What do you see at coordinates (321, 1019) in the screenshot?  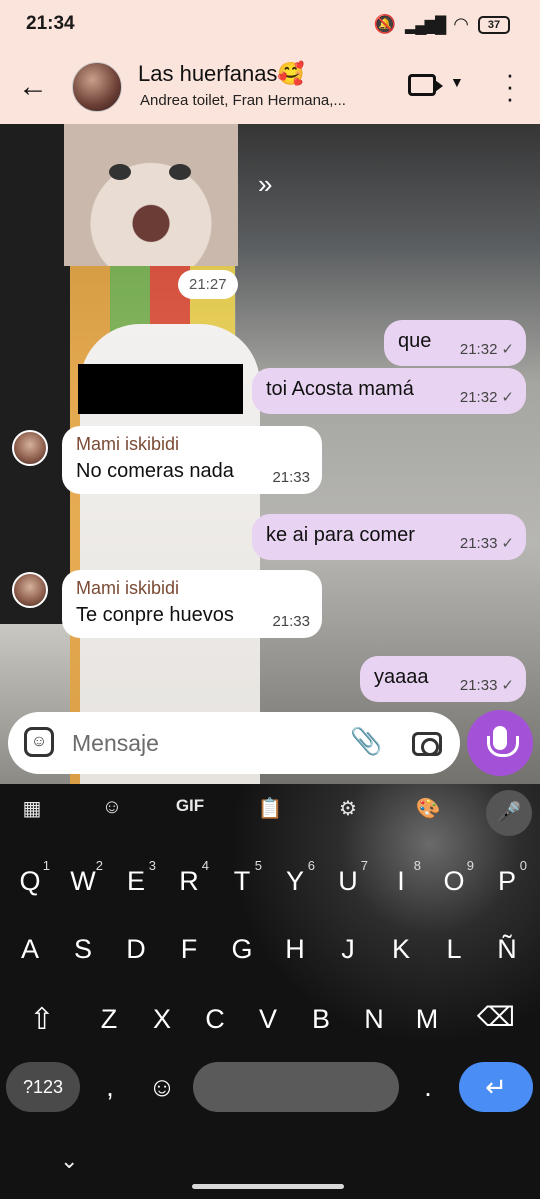 I see `key-b: B` at bounding box center [321, 1019].